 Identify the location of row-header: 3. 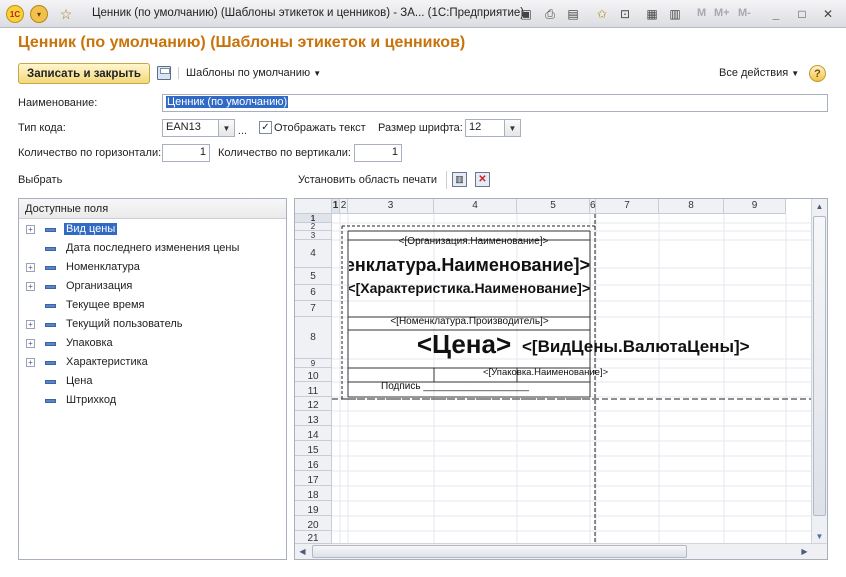
(313, 235).